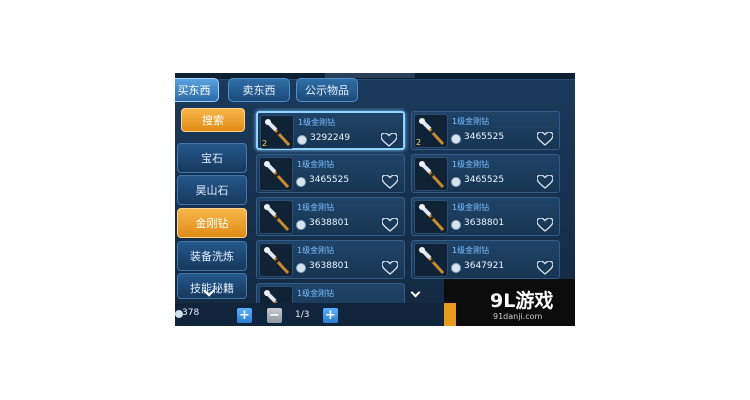 The image size is (750, 400). What do you see at coordinates (212, 256) in the screenshot?
I see `sidebar-item-equip-refine: 装备洗炼` at bounding box center [212, 256].